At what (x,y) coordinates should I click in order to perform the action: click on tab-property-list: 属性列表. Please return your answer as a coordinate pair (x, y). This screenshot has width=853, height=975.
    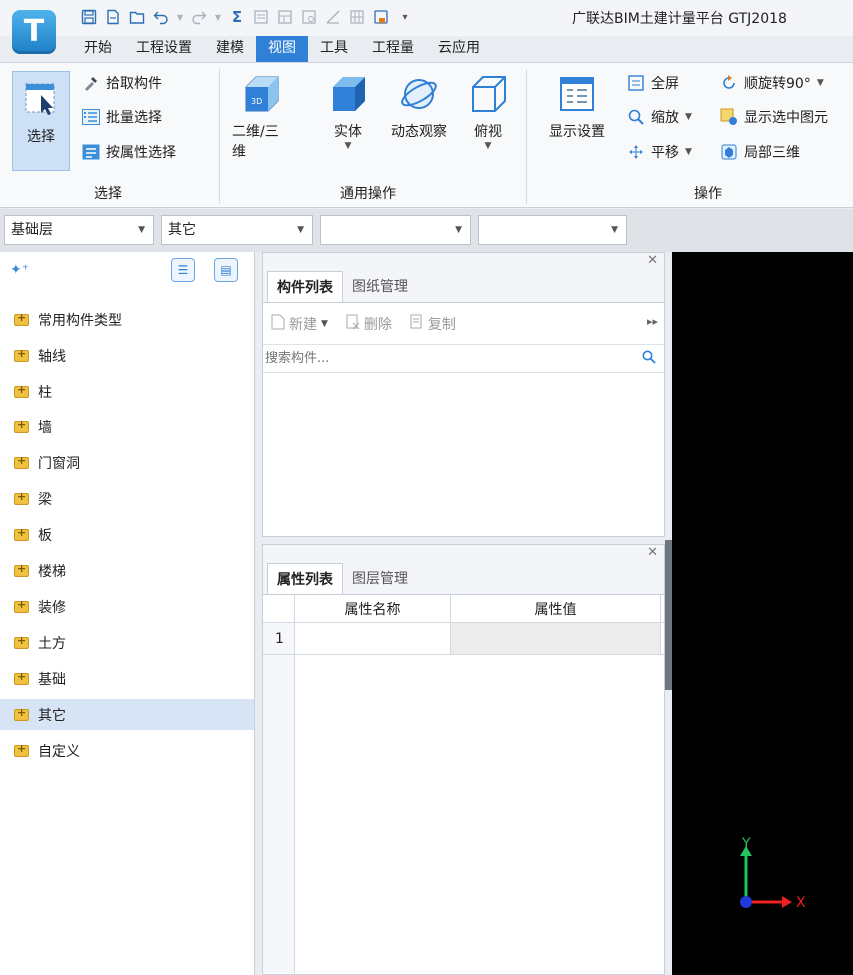
    Looking at the image, I should click on (305, 578).